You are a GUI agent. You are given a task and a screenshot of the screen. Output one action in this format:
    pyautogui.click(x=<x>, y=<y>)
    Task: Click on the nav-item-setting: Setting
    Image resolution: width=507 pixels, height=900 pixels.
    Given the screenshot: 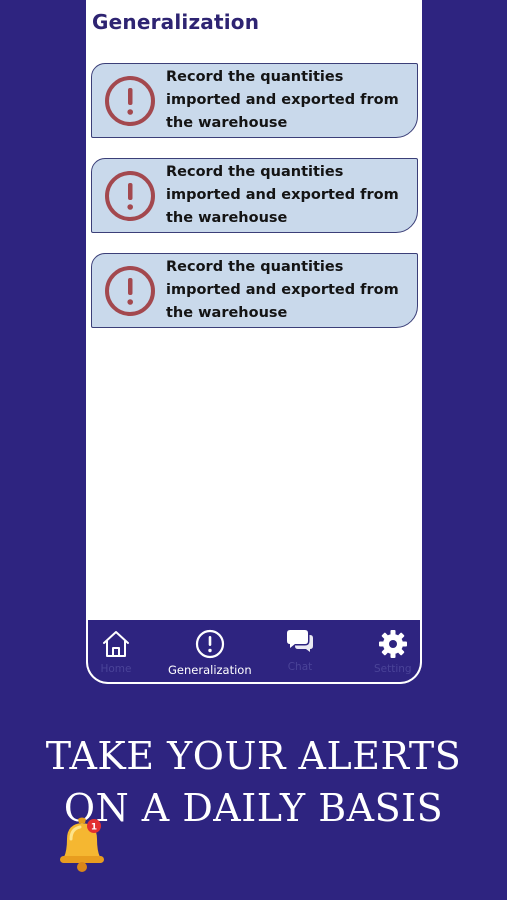 What is the action you would take?
    pyautogui.click(x=393, y=651)
    